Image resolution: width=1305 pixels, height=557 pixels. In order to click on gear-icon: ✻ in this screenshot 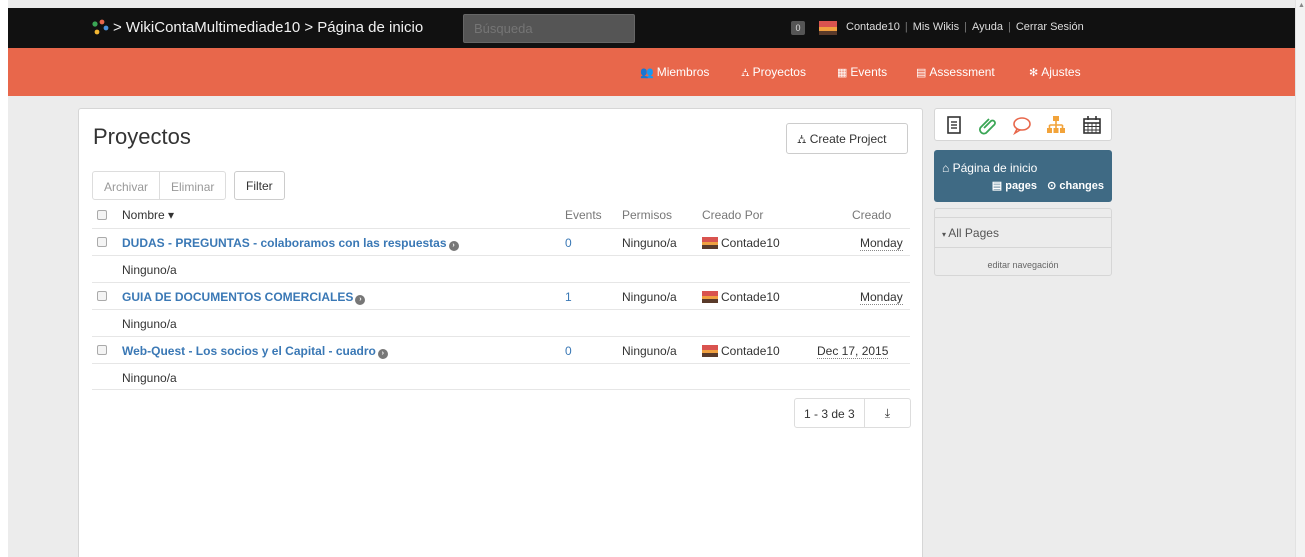, I will do `click(1034, 73)`.